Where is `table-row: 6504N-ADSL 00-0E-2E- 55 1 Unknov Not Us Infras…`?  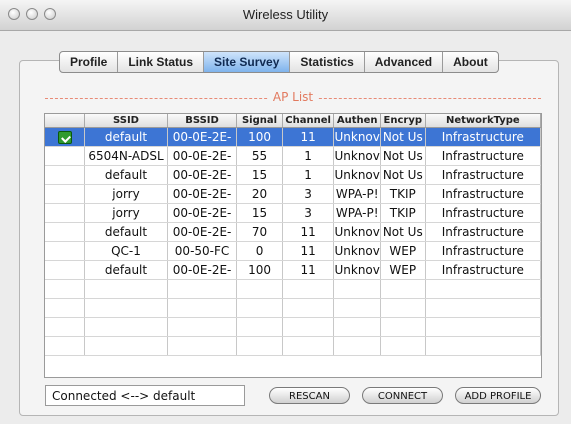 table-row: 6504N-ADSL 00-0E-2E- 55 1 Unknov Not Us Infras… is located at coordinates (293, 156).